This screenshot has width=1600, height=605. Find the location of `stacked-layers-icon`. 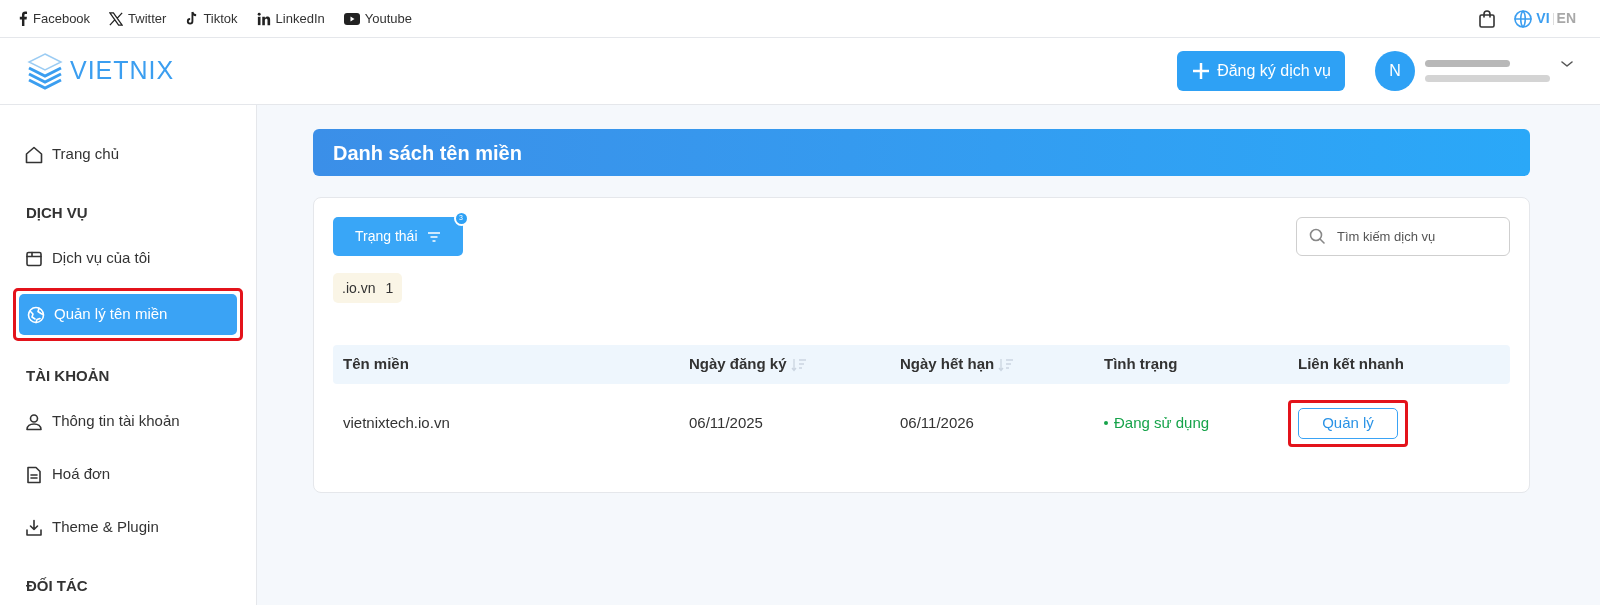

stacked-layers-icon is located at coordinates (45, 71).